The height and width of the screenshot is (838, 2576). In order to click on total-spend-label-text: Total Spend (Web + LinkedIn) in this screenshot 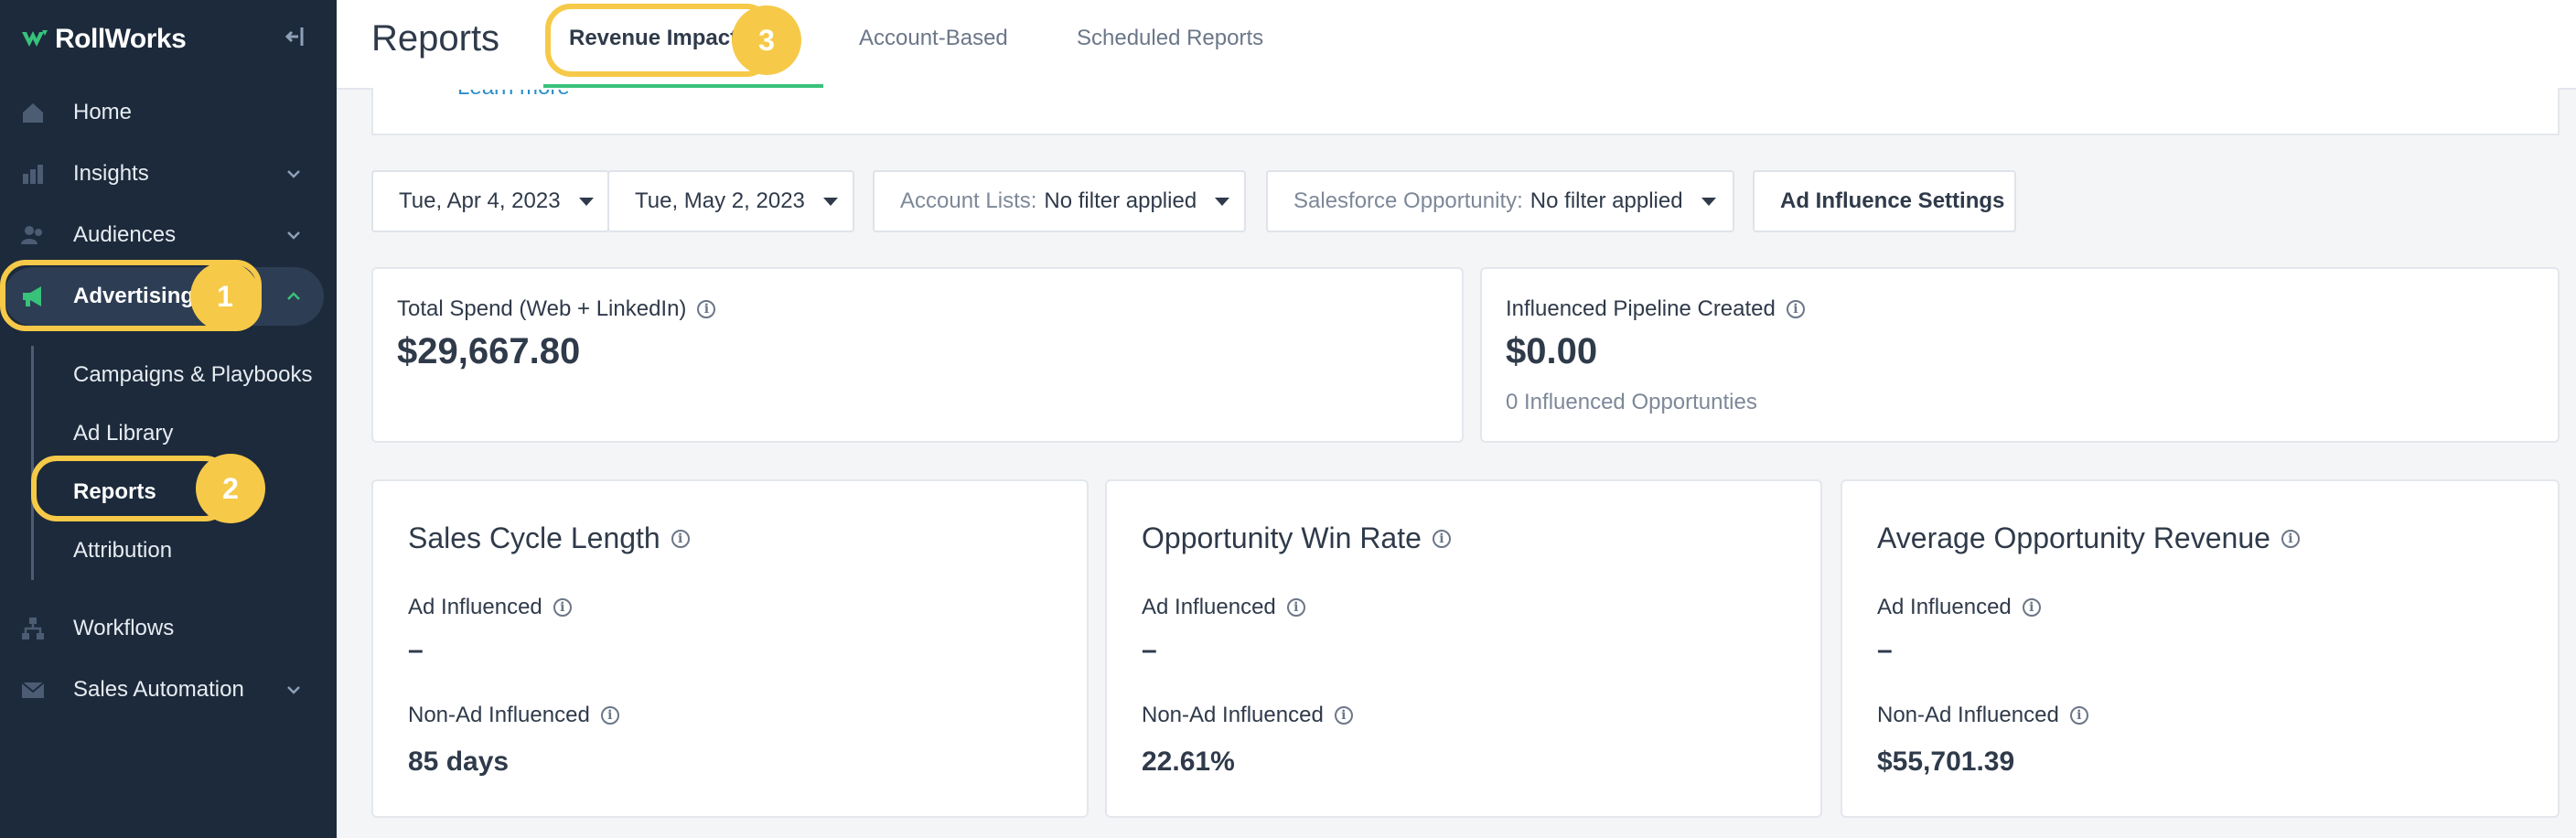, I will do `click(542, 308)`.